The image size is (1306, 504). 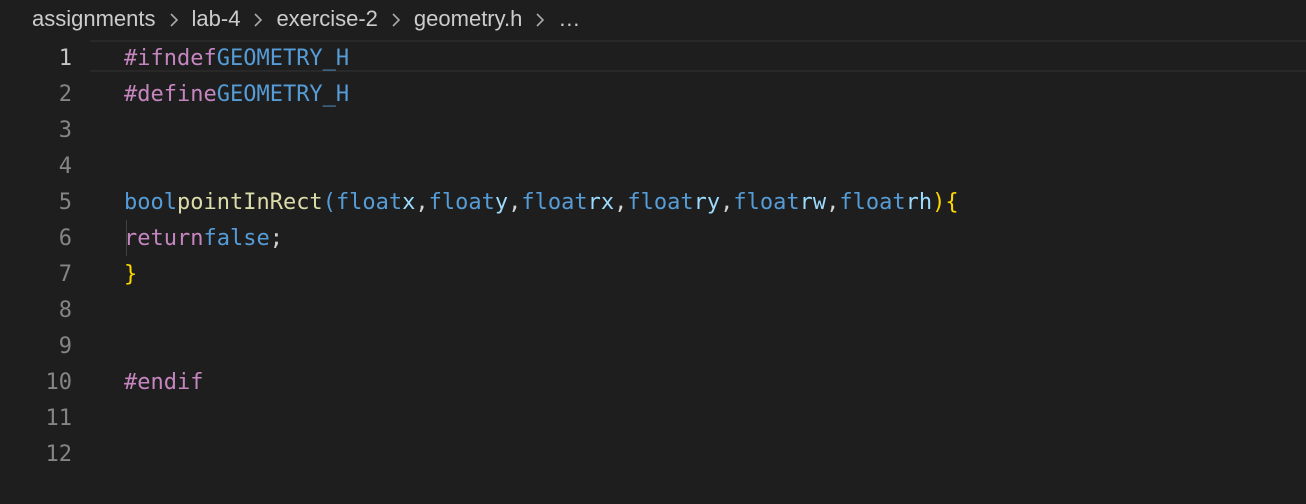 I want to click on line-number: 12, so click(x=59, y=454).